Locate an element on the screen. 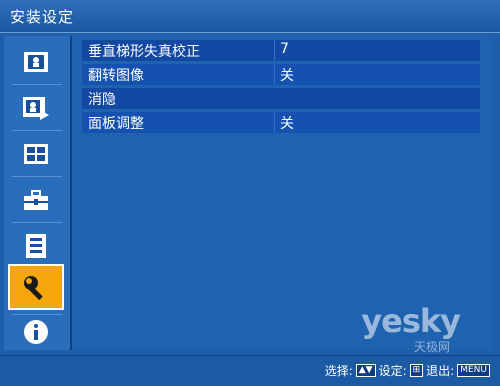 The width and height of the screenshot is (500, 386). sidebar-item-picture is located at coordinates (36, 62).